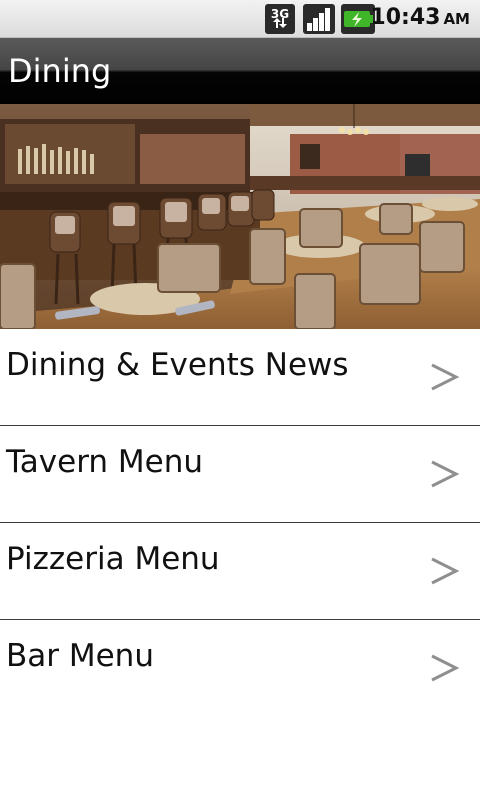  What do you see at coordinates (240, 474) in the screenshot?
I see `list-item-tavern-menu: Tavern Menu` at bounding box center [240, 474].